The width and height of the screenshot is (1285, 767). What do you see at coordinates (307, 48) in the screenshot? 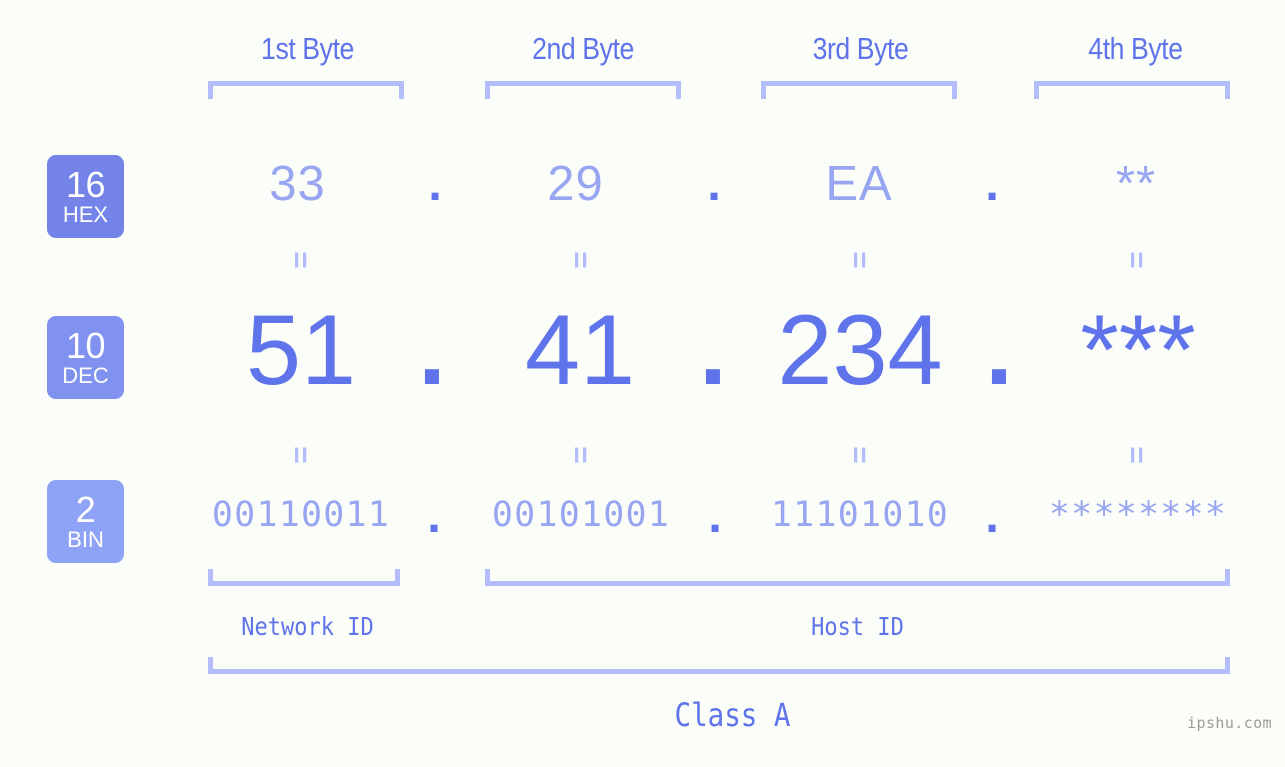
I see `byte-header-1: 1st Byte` at bounding box center [307, 48].